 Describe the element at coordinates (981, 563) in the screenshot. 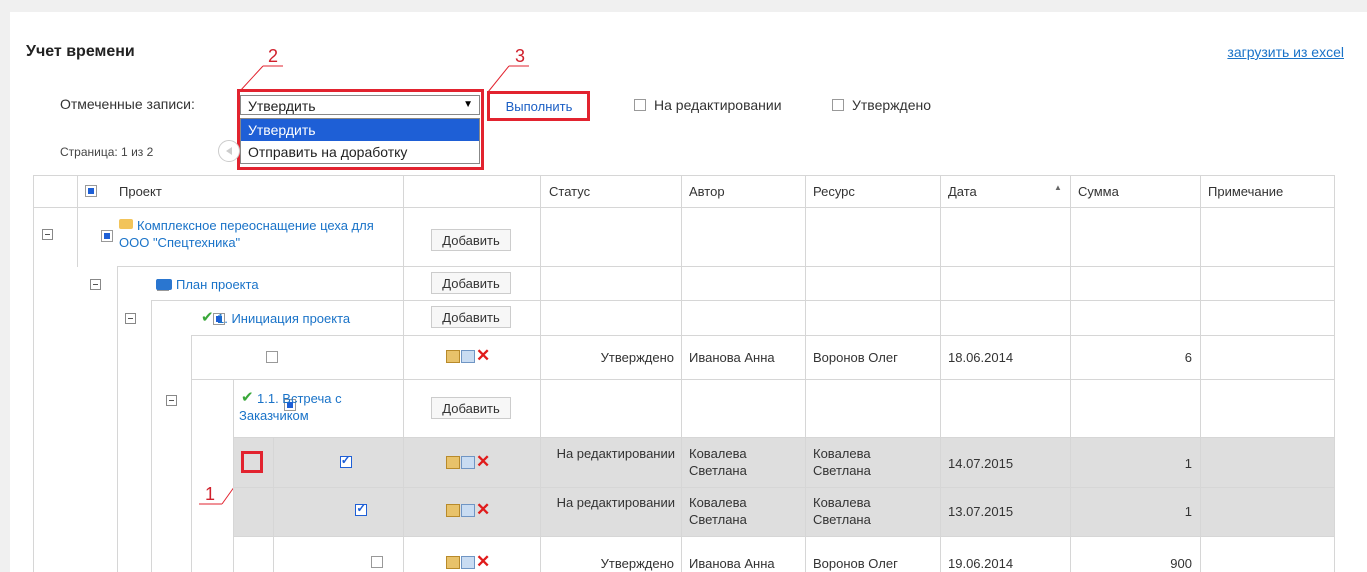

I see `entry-date: 19.06.2014` at that location.